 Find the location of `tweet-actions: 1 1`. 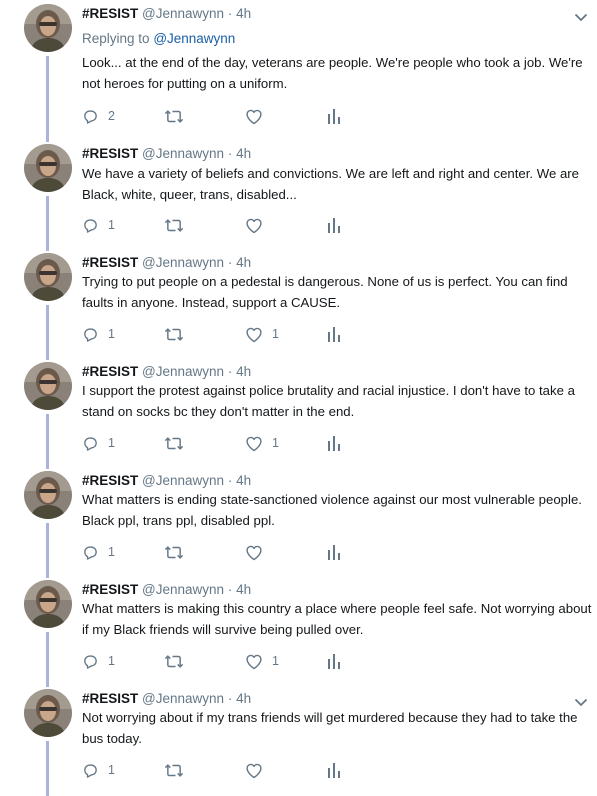

tweet-actions: 1 1 is located at coordinates (217, 661).